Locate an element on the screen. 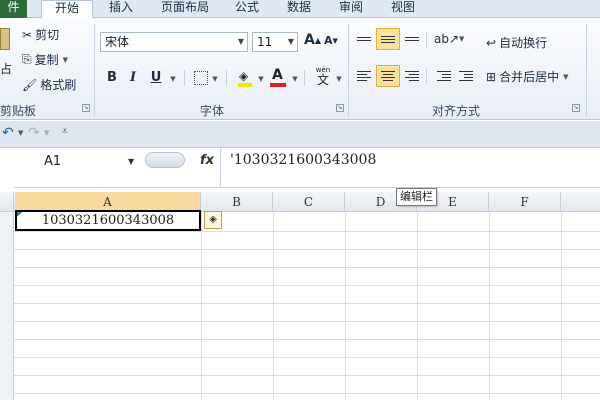 The image size is (600, 400). ribbon-tab-bar: 件 开始 插入 页面布局 公式 数据 审阅 视图 is located at coordinates (300, 9).